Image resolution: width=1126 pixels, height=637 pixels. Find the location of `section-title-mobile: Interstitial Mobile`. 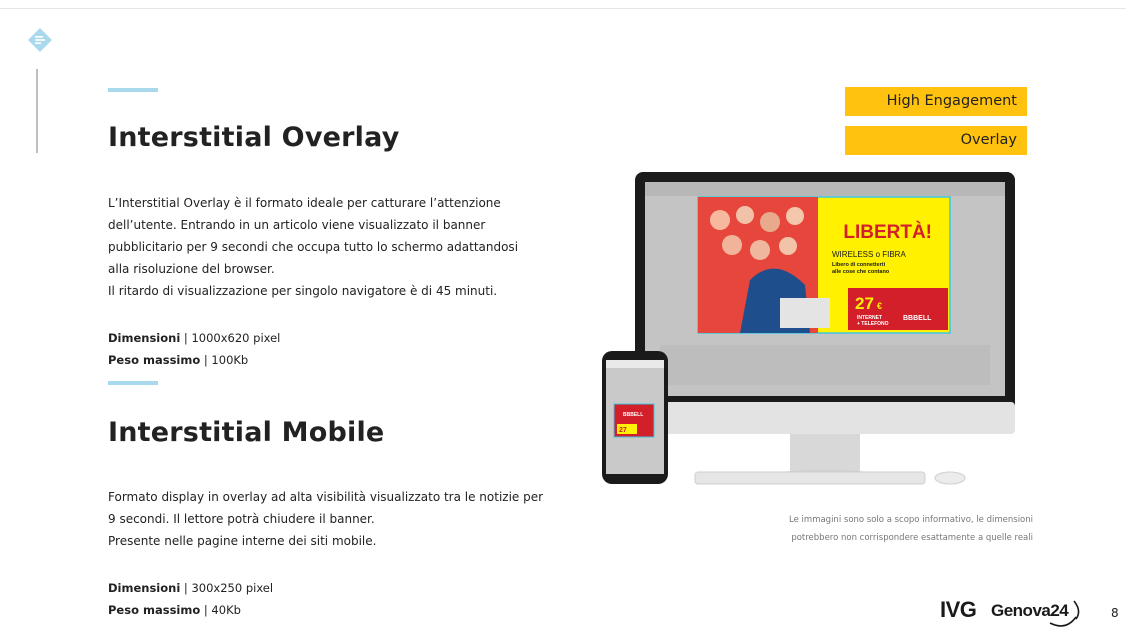

section-title-mobile: Interstitial Mobile is located at coordinates (246, 432).